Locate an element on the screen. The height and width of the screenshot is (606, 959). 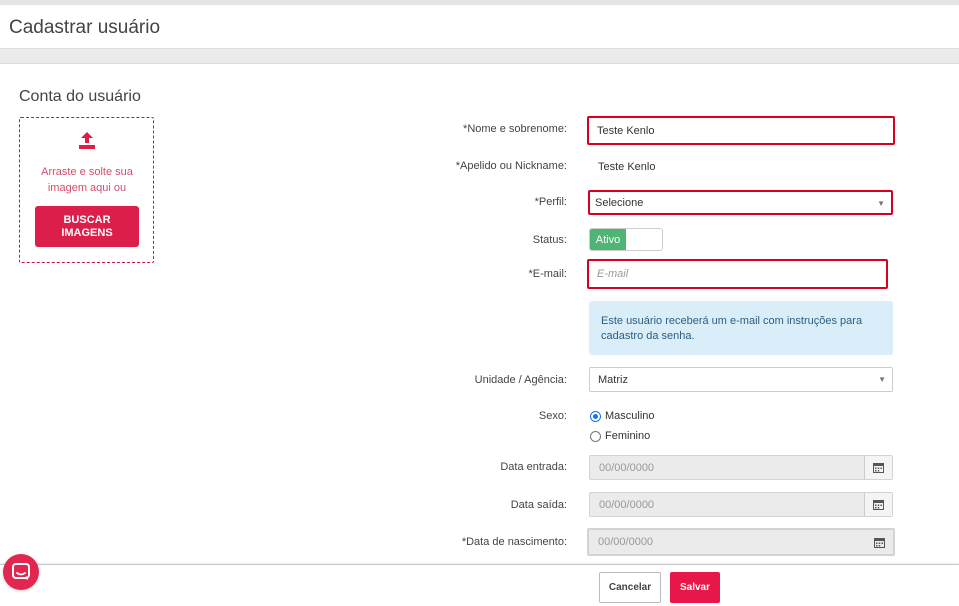
page-title: Cadastrar usuário is located at coordinates (85, 27).